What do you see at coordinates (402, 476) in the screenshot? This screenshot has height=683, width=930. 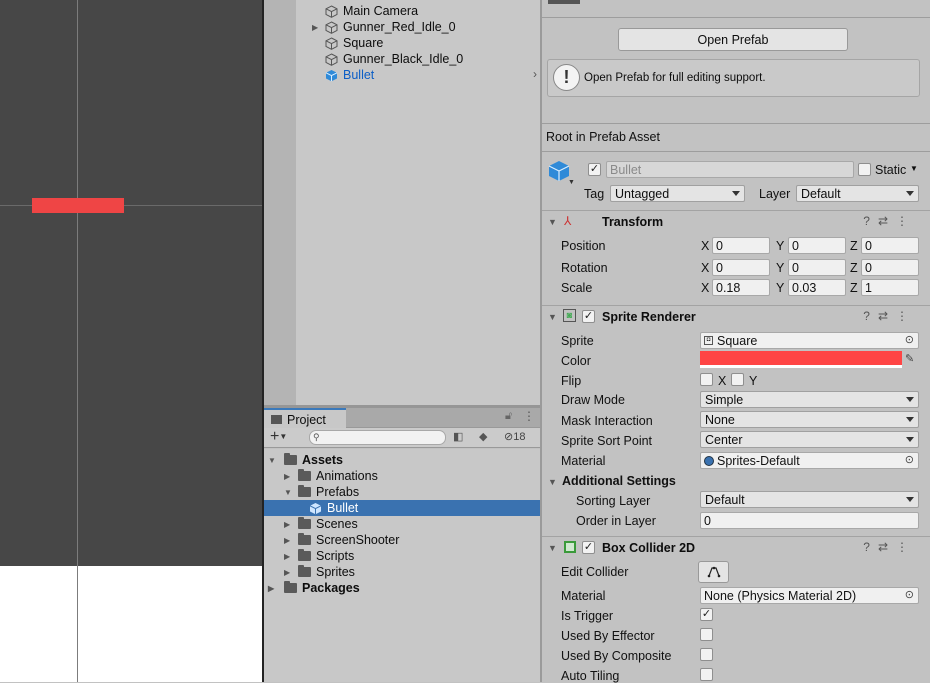 I see `tree-item-animations: ▶ Animations` at bounding box center [402, 476].